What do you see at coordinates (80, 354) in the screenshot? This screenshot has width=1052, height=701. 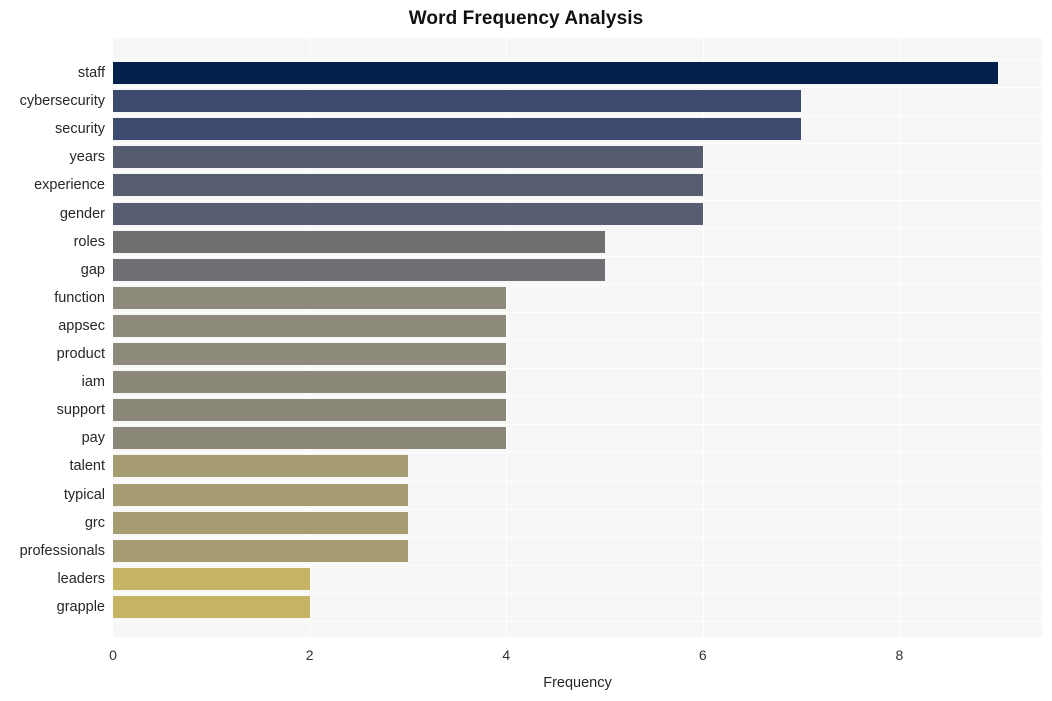 I see `y-tick-label: product` at bounding box center [80, 354].